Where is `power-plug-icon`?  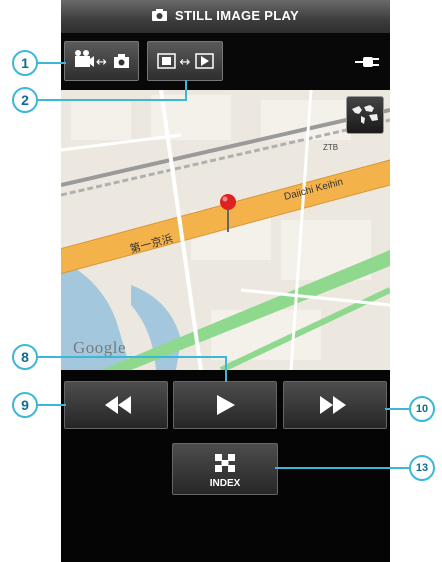
power-plug-icon is located at coordinates (368, 64).